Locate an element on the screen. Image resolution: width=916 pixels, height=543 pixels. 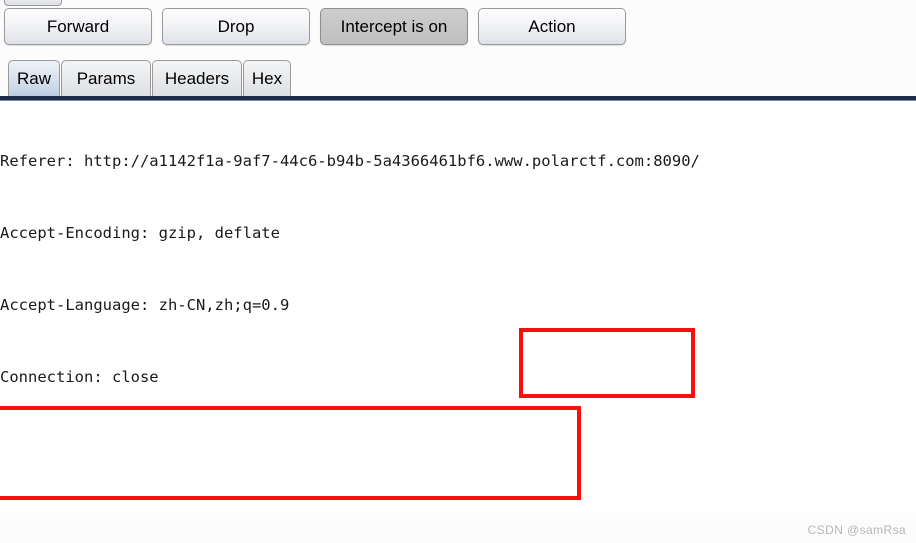
watermark-label: CSDN @samRsa is located at coordinates (856, 530).